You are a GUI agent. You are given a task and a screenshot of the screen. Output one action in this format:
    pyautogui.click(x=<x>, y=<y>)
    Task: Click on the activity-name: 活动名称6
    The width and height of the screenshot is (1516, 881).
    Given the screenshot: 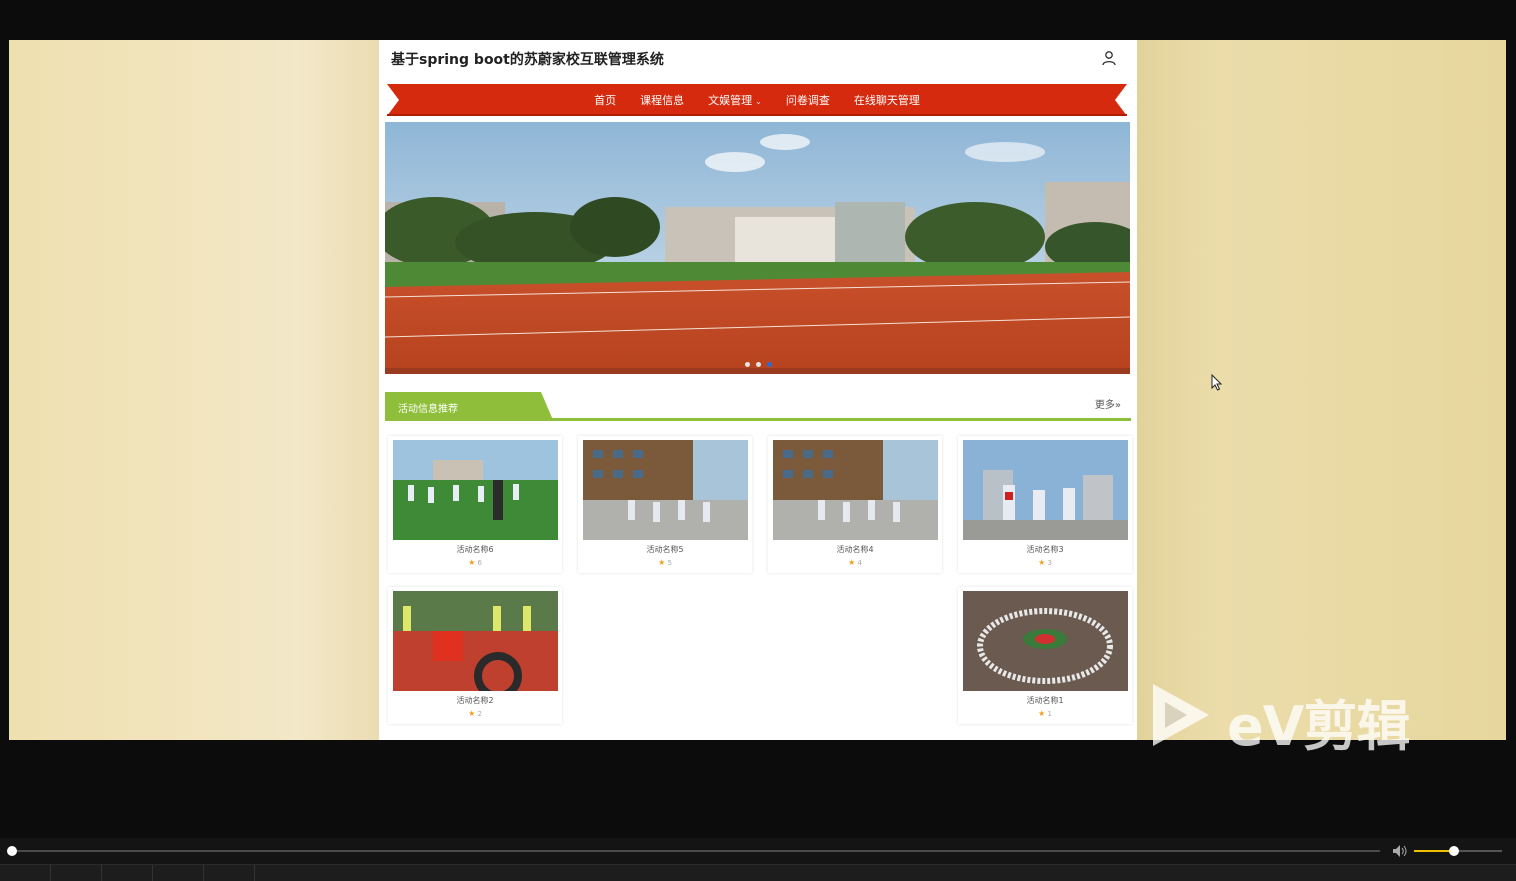 What is the action you would take?
    pyautogui.click(x=475, y=549)
    